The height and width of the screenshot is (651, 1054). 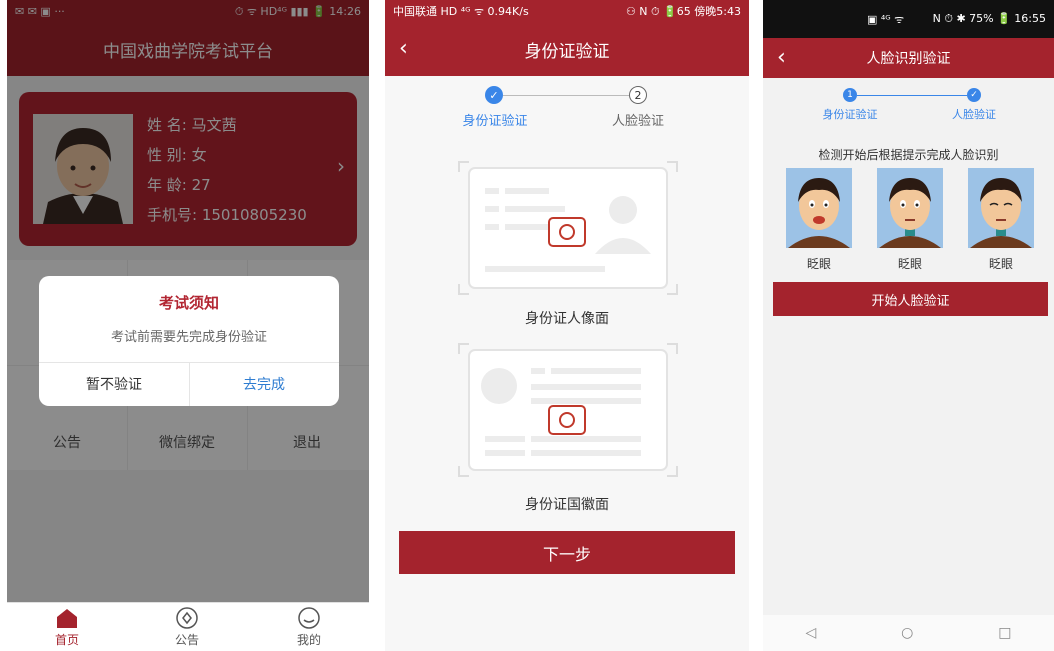 What do you see at coordinates (850, 95) in the screenshot?
I see `step-1-number: 1` at bounding box center [850, 95].